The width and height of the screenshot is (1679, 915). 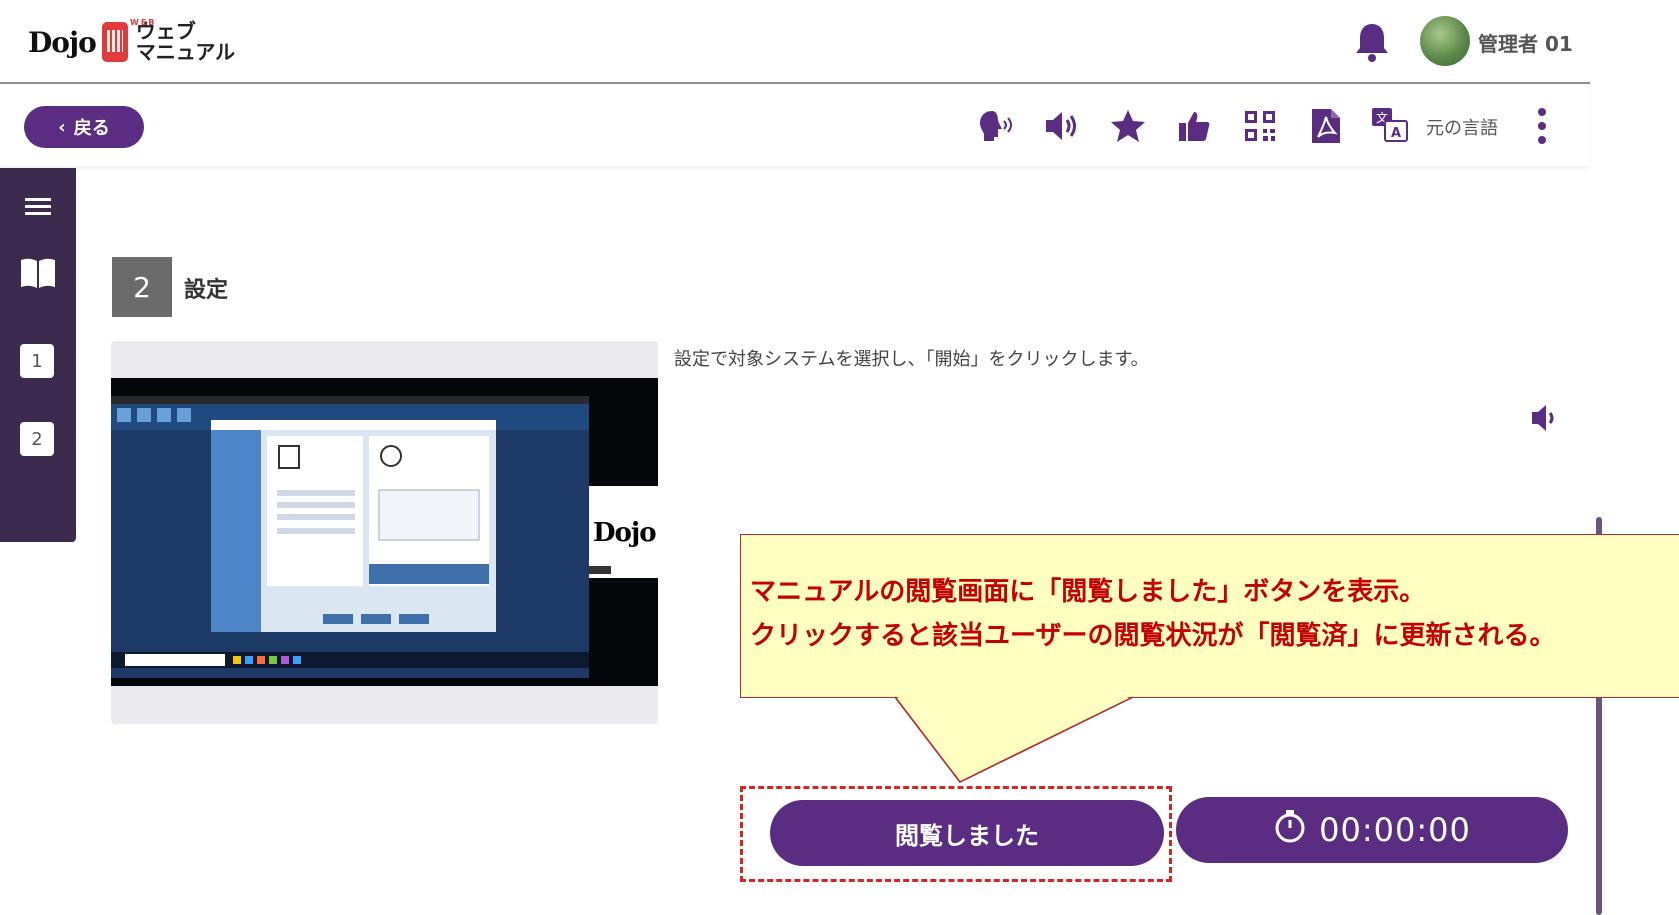 What do you see at coordinates (91, 128) in the screenshot?
I see `back-label: 戻る` at bounding box center [91, 128].